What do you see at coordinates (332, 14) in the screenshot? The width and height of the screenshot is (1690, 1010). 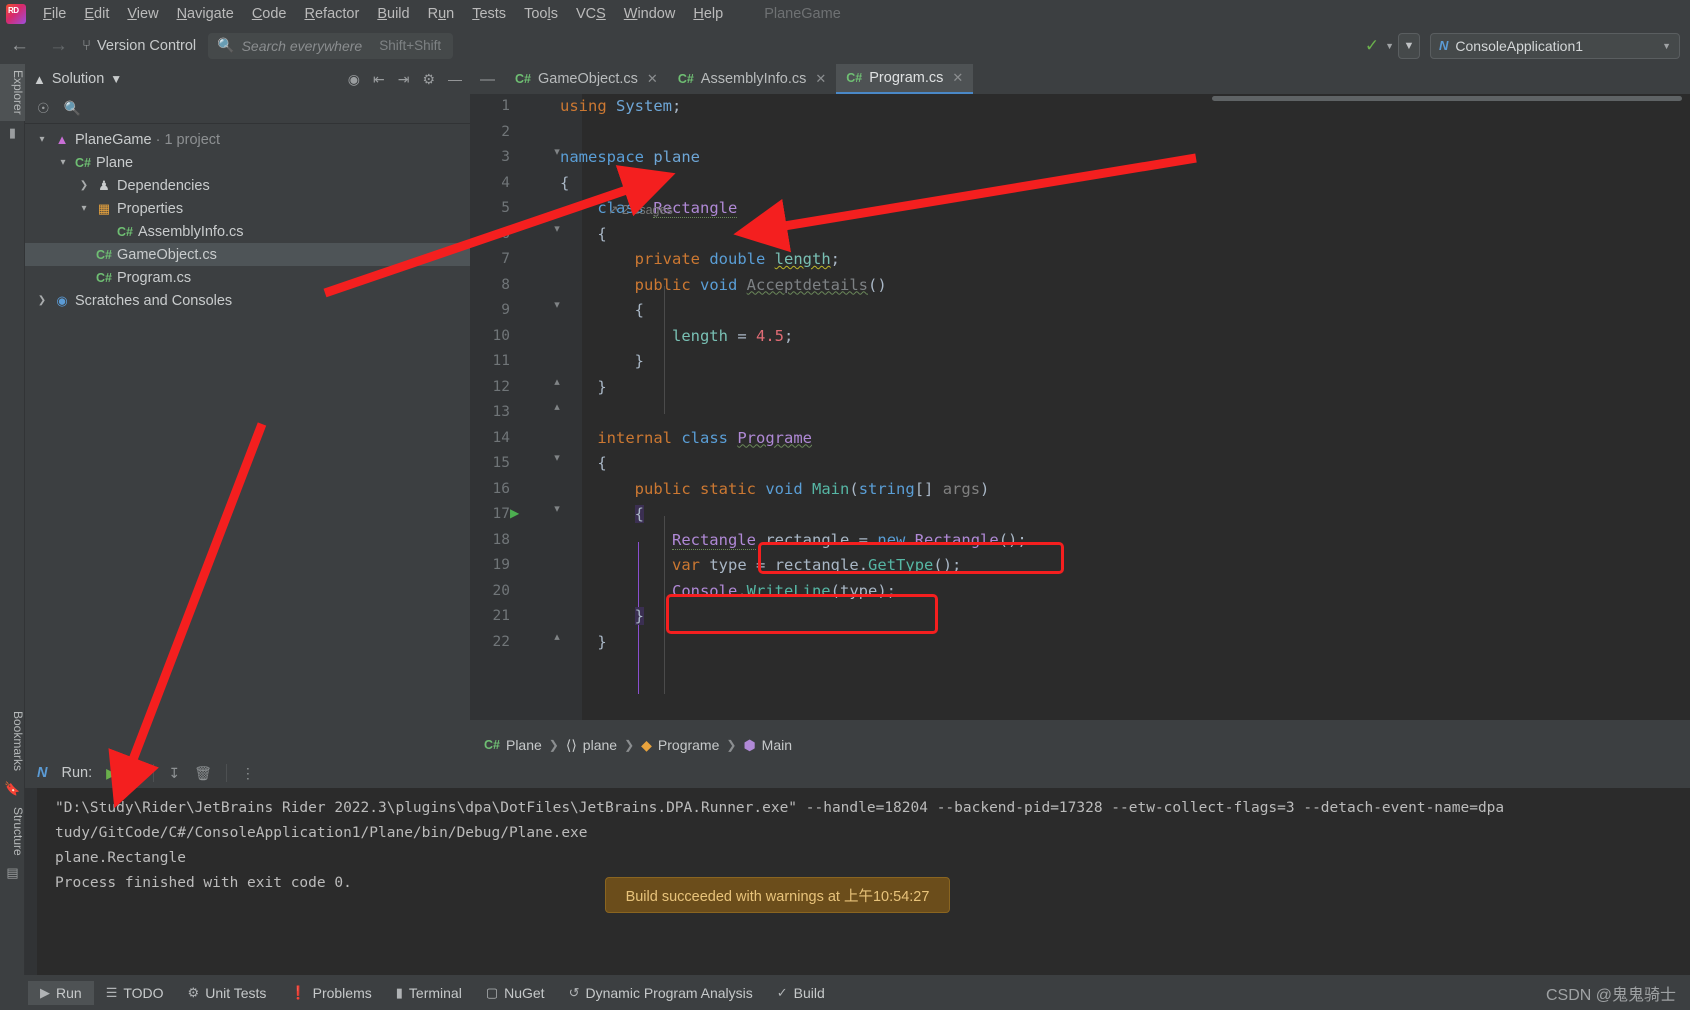 I see `menu-refactor: Refactor` at bounding box center [332, 14].